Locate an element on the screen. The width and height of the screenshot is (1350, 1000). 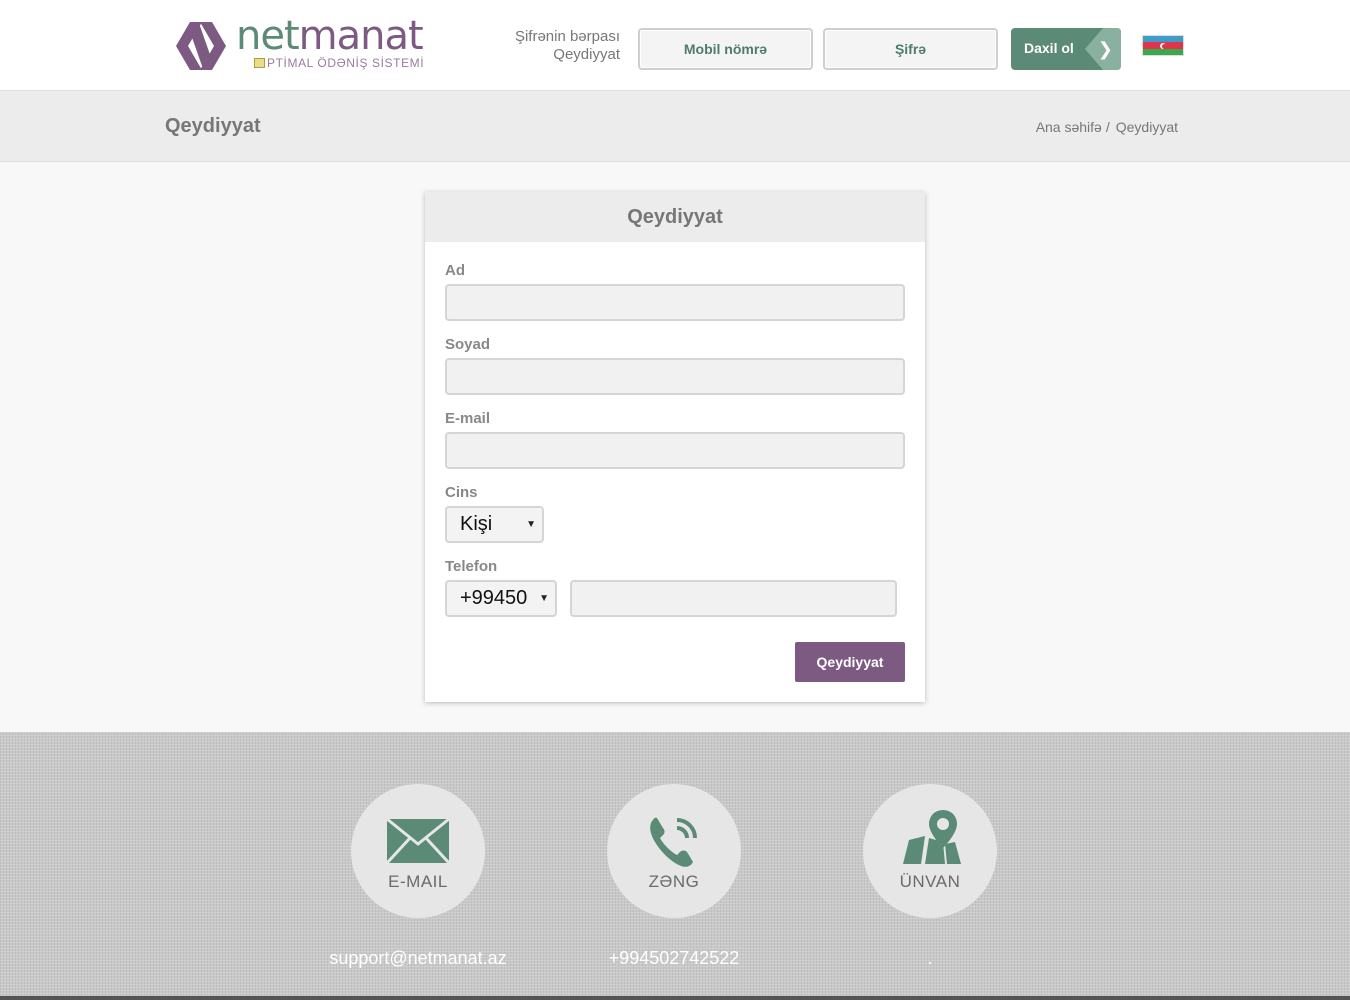
chevron-right-icon: ❯ is located at coordinates (1105, 49).